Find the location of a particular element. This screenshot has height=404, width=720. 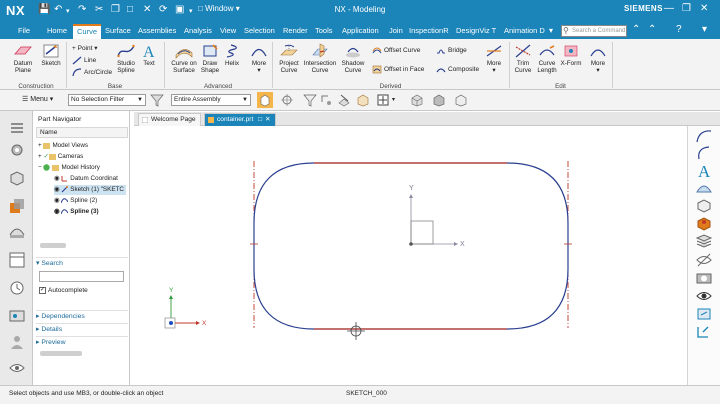

offset-in-face-button: Offset in Face is located at coordinates (398, 69).